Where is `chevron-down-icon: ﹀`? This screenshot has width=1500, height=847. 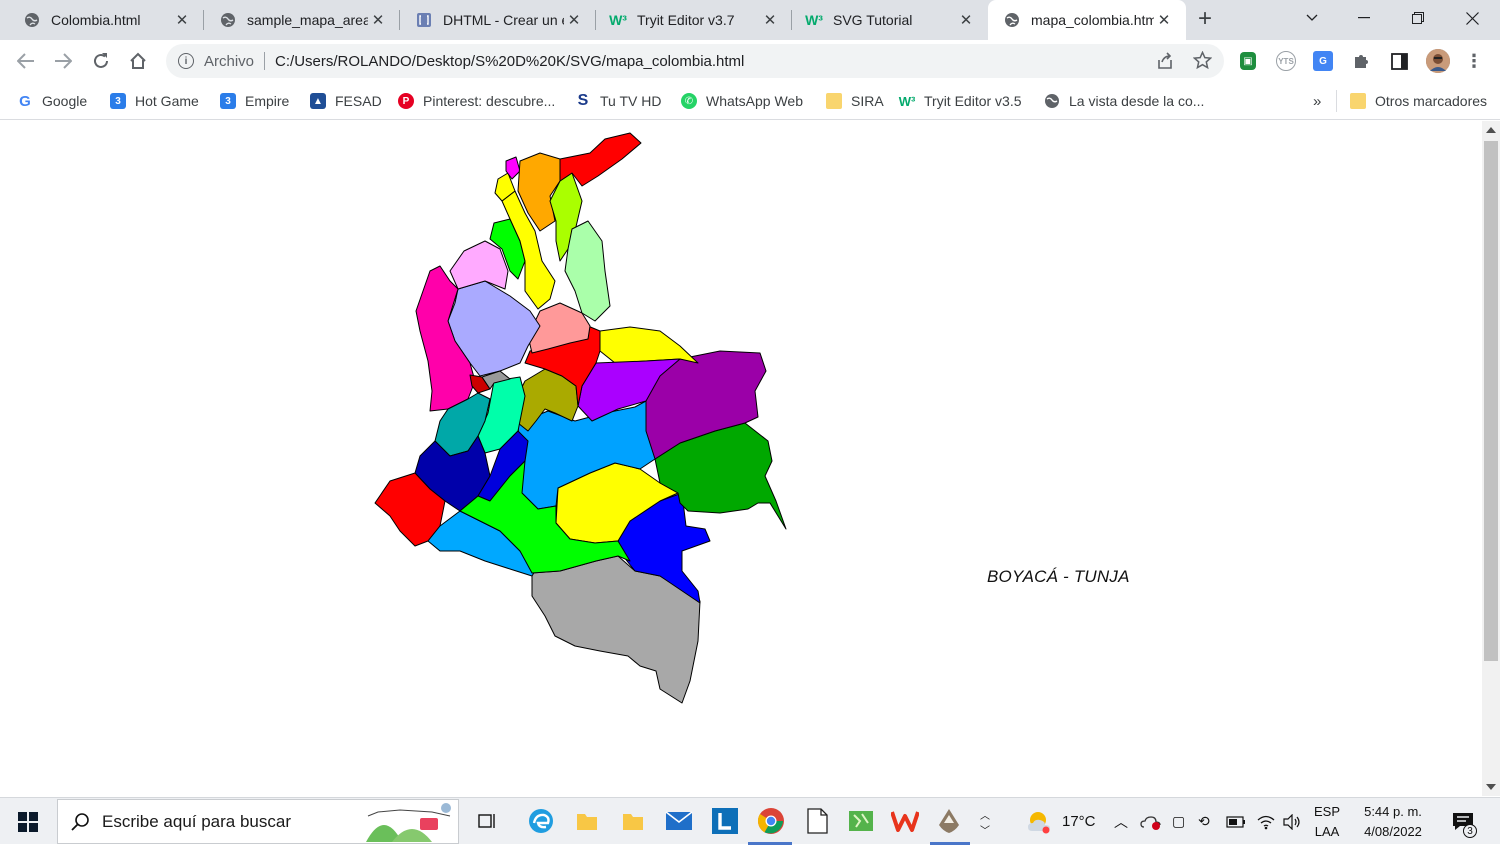 chevron-down-icon: ﹀ is located at coordinates (985, 829).